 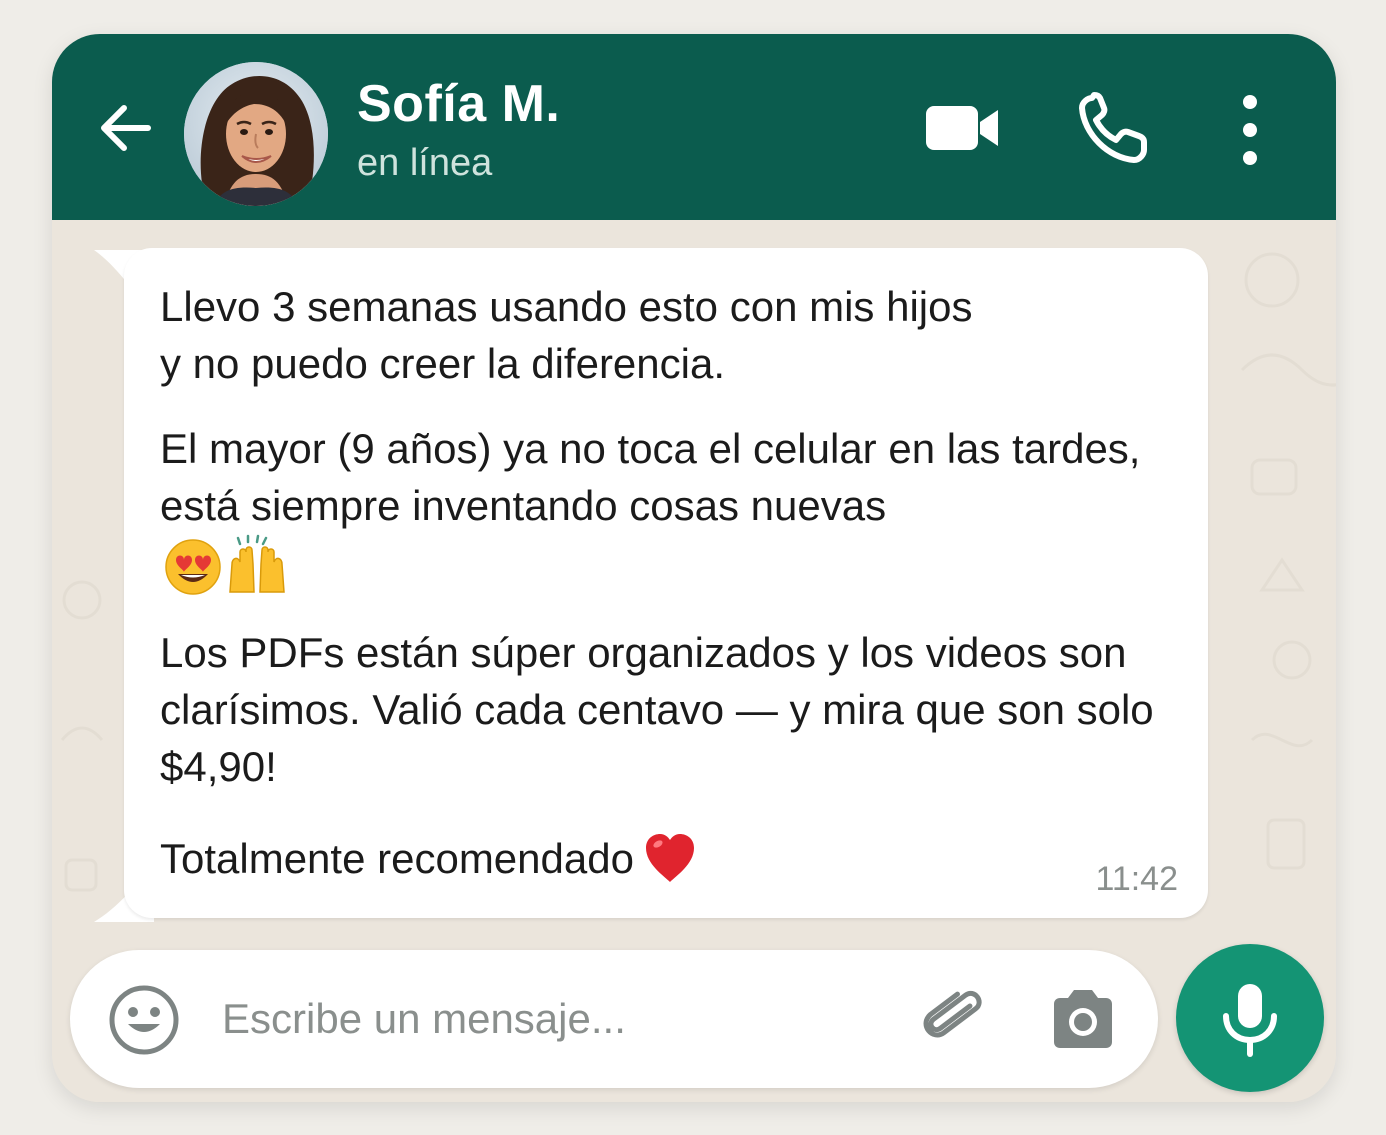 What do you see at coordinates (397, 858) in the screenshot?
I see `message-paragraph-4-text: Totalmente recomendado` at bounding box center [397, 858].